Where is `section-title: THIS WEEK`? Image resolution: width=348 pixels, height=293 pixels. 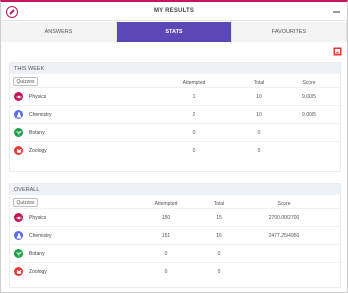
section-title: THIS WEEK is located at coordinates (175, 68).